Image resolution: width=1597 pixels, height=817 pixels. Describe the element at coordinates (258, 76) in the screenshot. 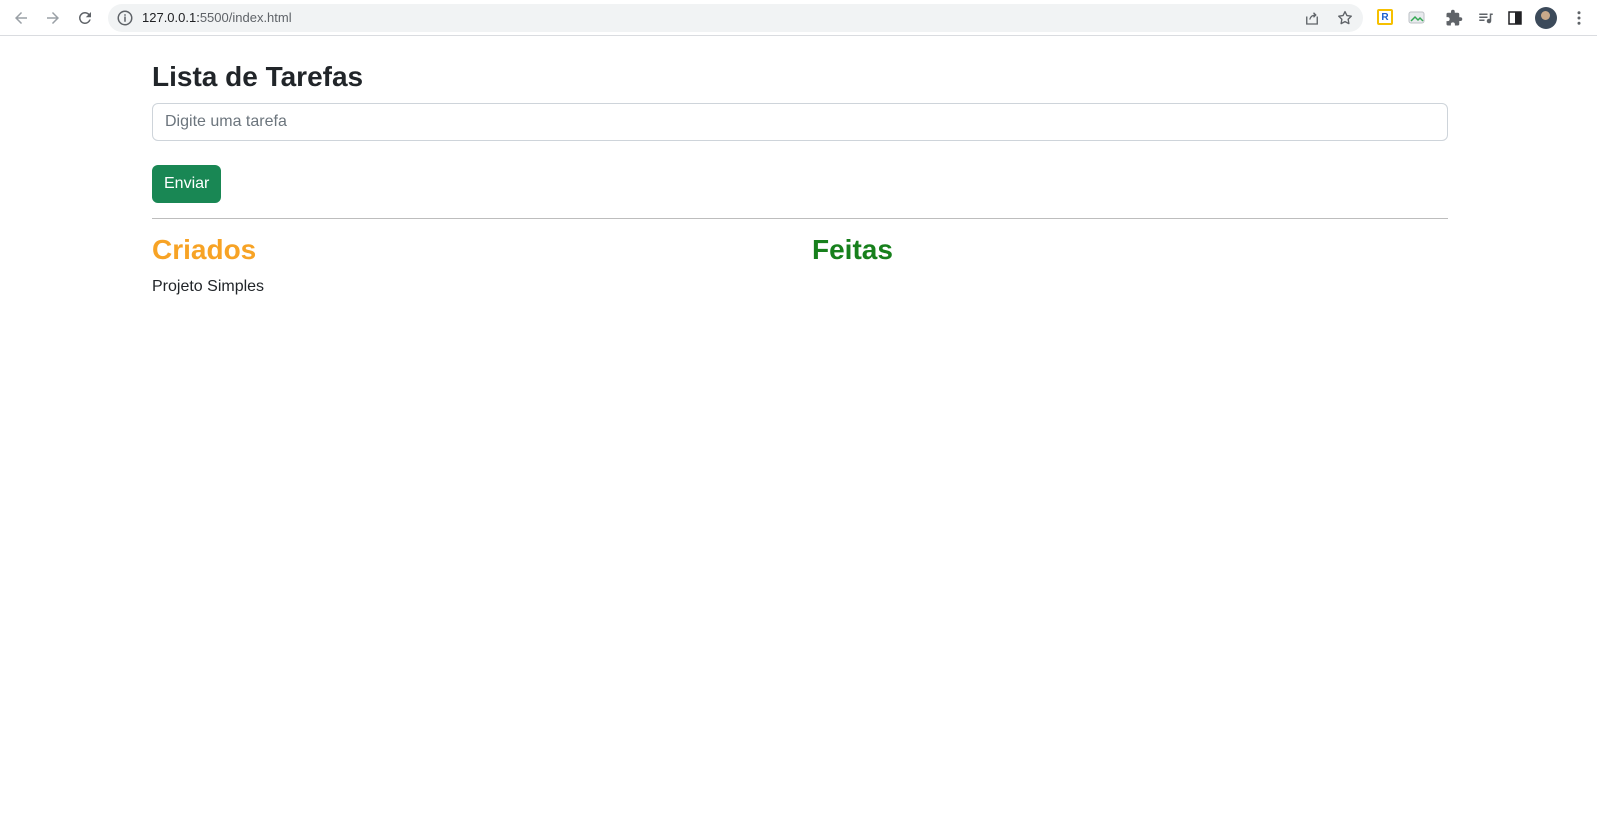

I see `page-title: Lista de Tarefas` at that location.